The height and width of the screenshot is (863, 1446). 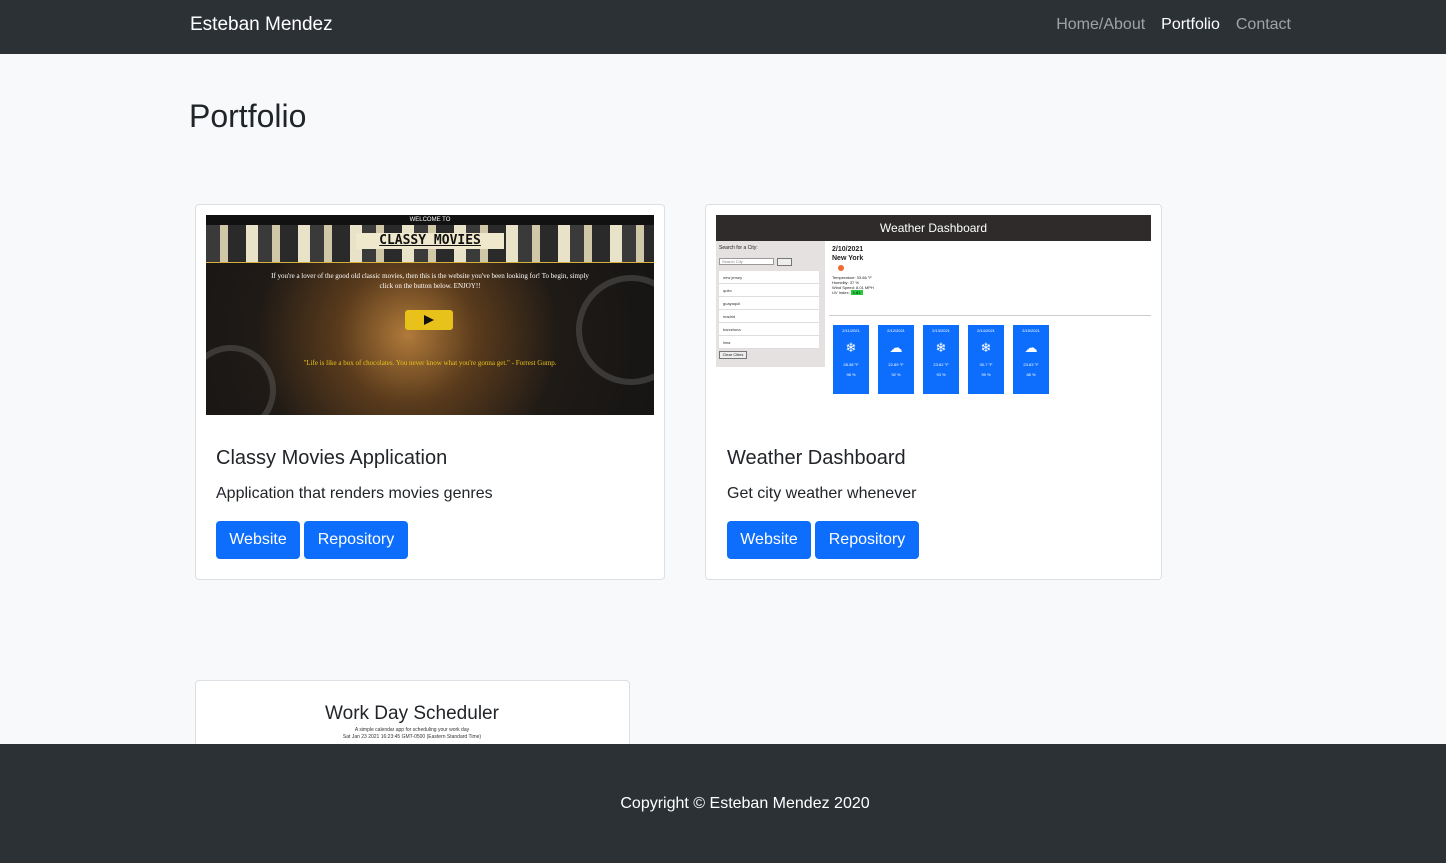 What do you see at coordinates (896, 330) in the screenshot?
I see `forecast-date: 2/12/2021` at bounding box center [896, 330].